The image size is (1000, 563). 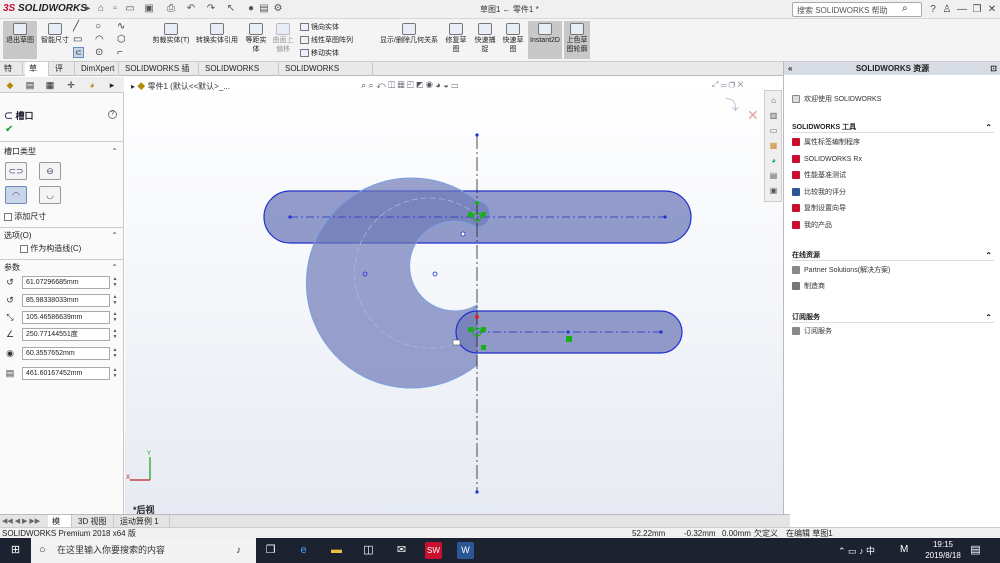 I want to click on trim-entities-button: 剪裁实体(T), so click(x=171, y=40).